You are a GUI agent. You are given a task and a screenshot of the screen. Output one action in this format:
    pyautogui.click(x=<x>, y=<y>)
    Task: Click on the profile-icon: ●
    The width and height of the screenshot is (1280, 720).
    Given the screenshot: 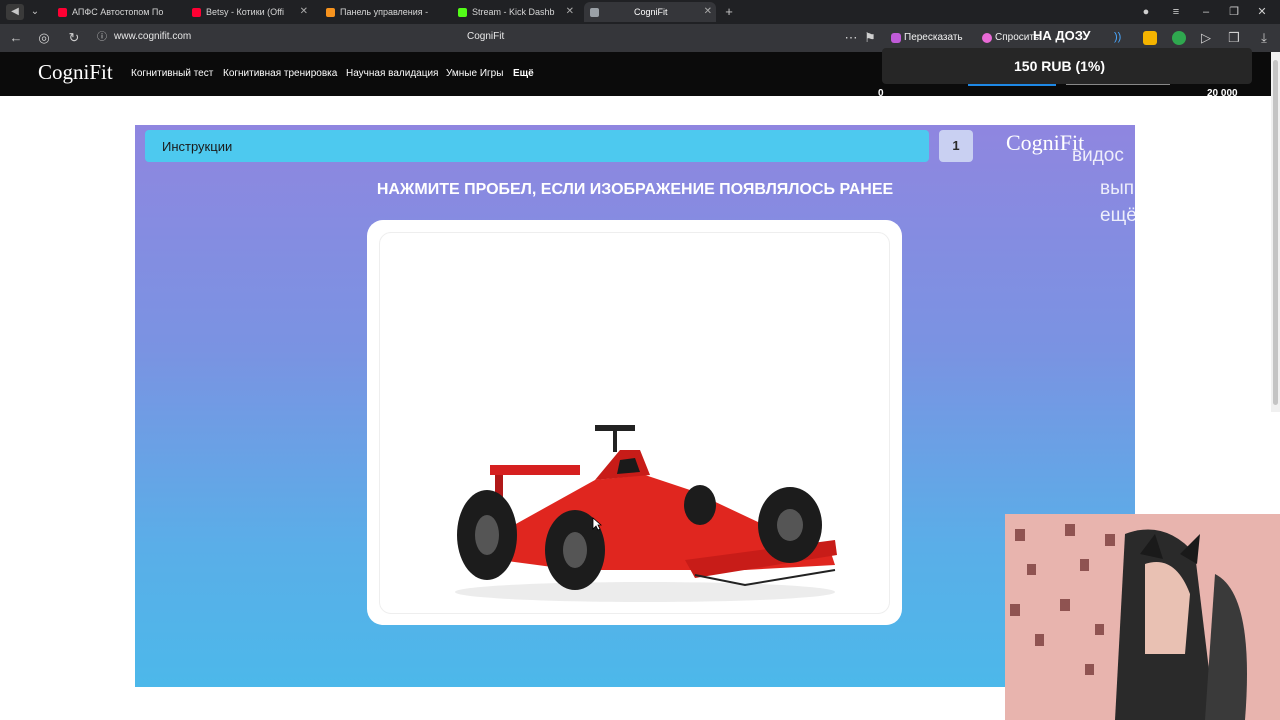 What is the action you would take?
    pyautogui.click(x=1146, y=12)
    